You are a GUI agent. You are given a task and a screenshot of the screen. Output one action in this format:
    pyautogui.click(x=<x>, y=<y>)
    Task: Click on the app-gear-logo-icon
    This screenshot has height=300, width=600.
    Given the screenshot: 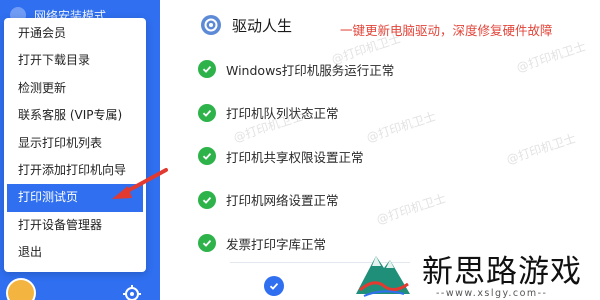 What is the action you would take?
    pyautogui.click(x=211, y=25)
    